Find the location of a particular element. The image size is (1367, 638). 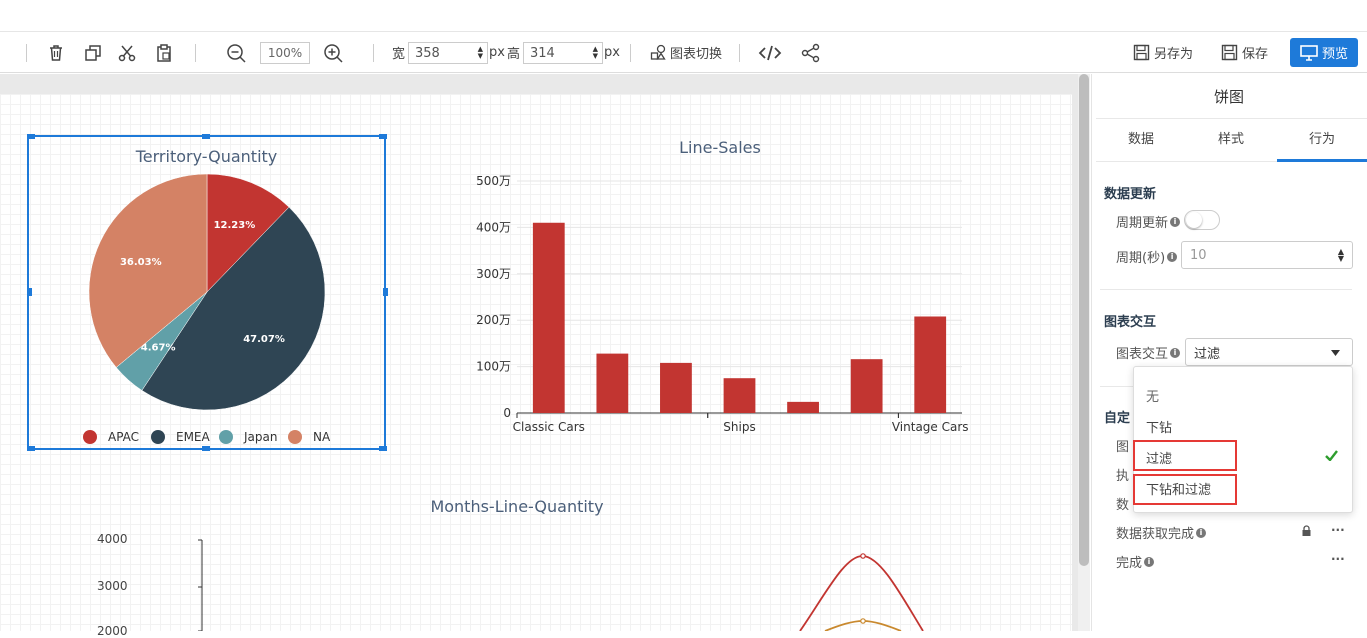

y-tick-label: 100万 is located at coordinates (493, 367).